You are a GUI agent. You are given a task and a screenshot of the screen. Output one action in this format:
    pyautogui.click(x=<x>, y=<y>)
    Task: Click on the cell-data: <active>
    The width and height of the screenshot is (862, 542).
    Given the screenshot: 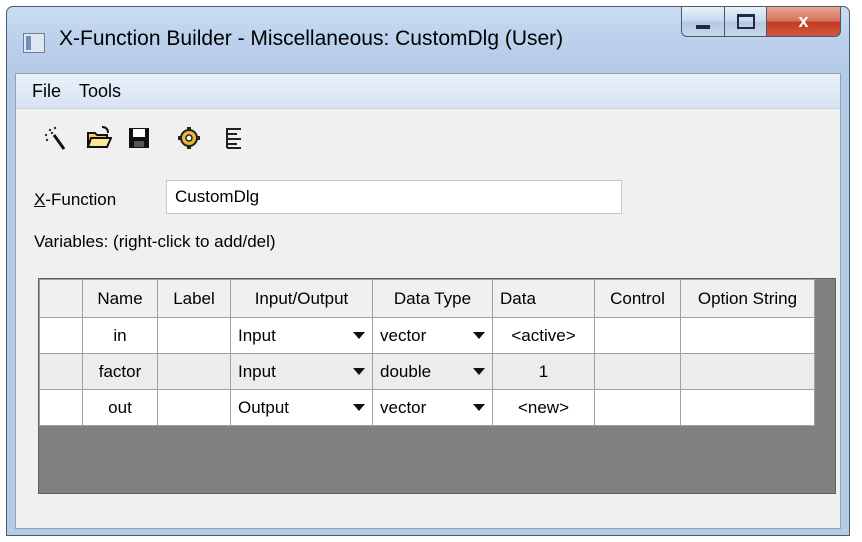 What is the action you would take?
    pyautogui.click(x=543, y=335)
    